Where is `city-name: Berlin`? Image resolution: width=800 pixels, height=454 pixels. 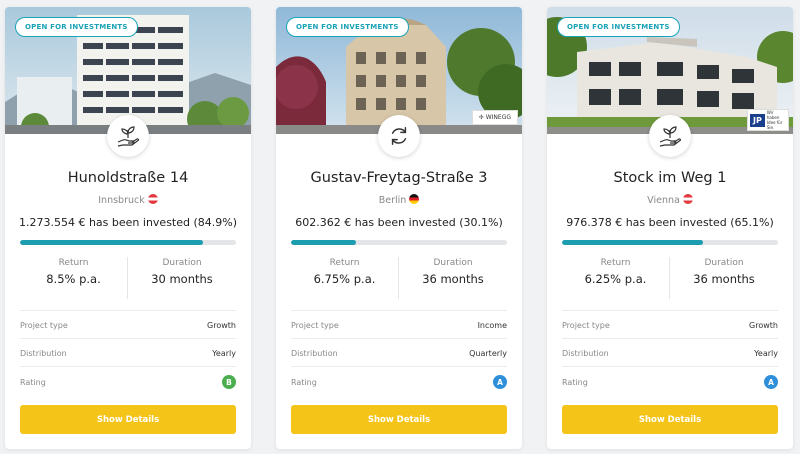 city-name: Berlin is located at coordinates (392, 200).